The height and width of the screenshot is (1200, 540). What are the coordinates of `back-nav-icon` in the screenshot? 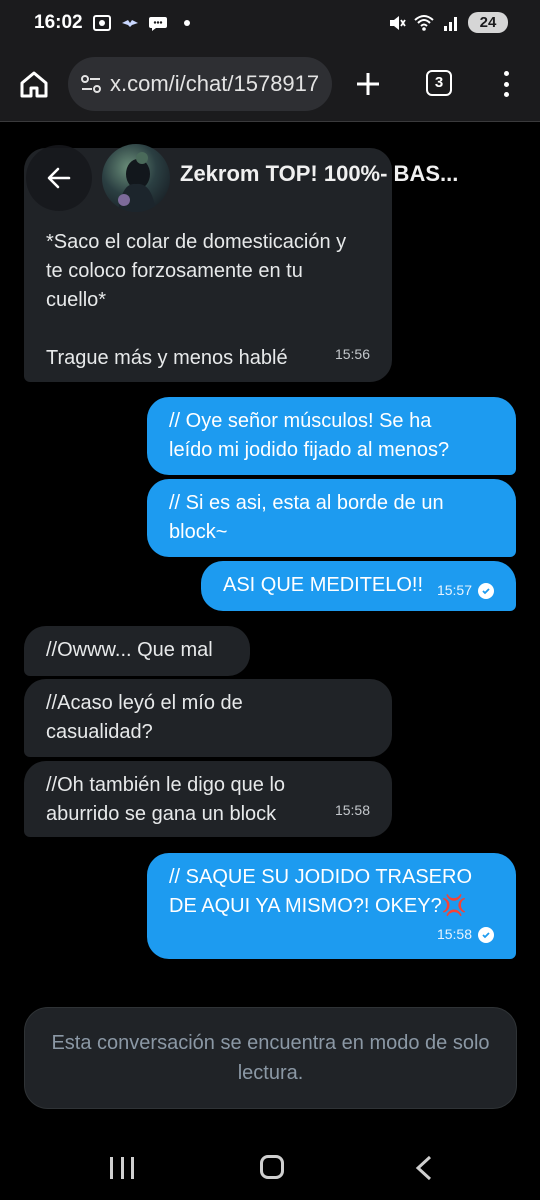 It's located at (424, 1168).